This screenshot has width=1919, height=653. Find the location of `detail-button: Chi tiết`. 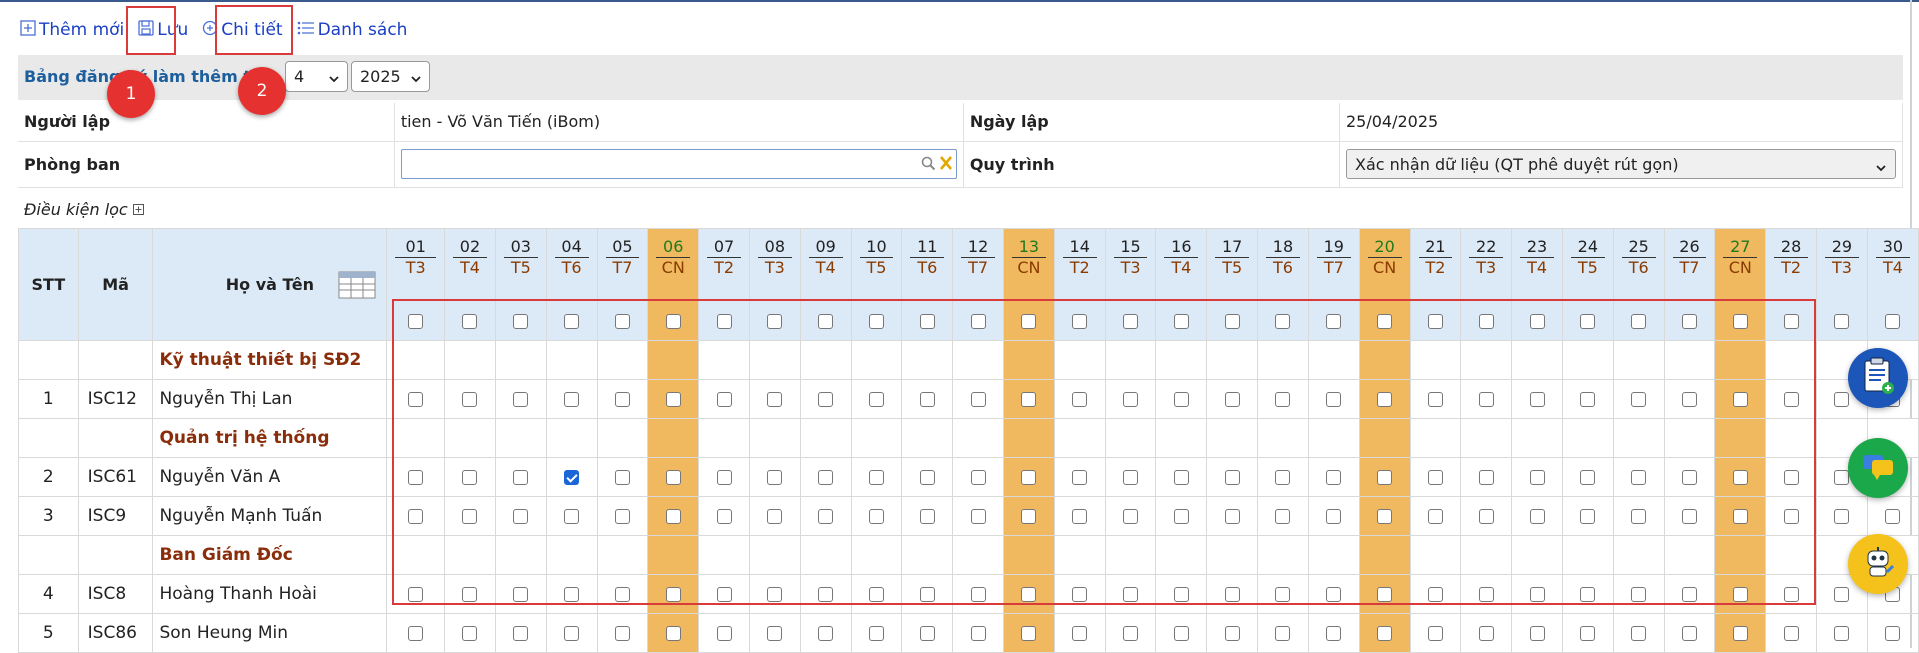

detail-button: Chi tiết is located at coordinates (242, 30).